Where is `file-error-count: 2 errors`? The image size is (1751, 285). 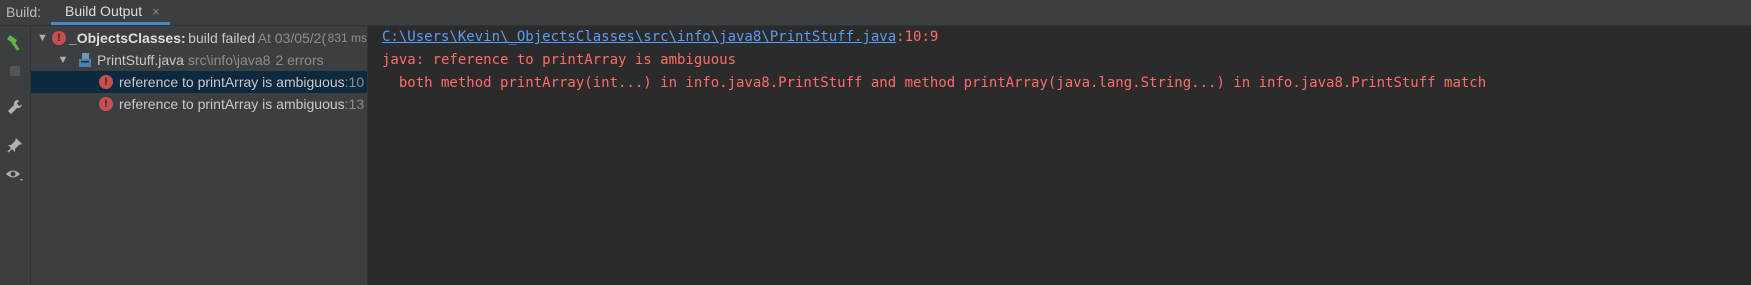
file-error-count: 2 errors is located at coordinates (299, 60).